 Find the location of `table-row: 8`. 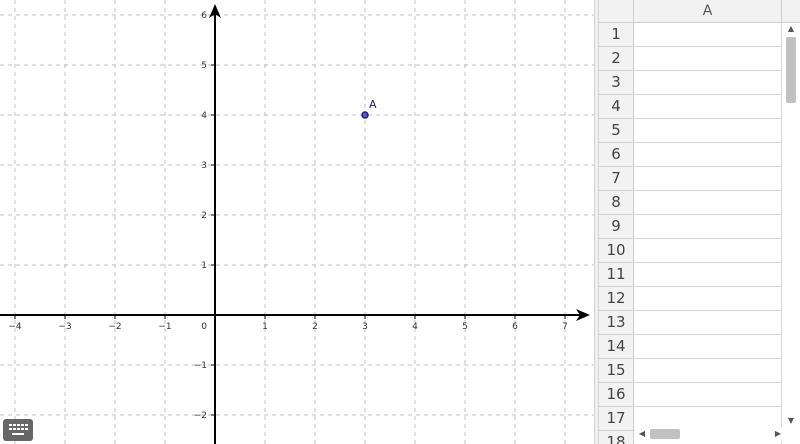

table-row: 8 is located at coordinates (690, 203).